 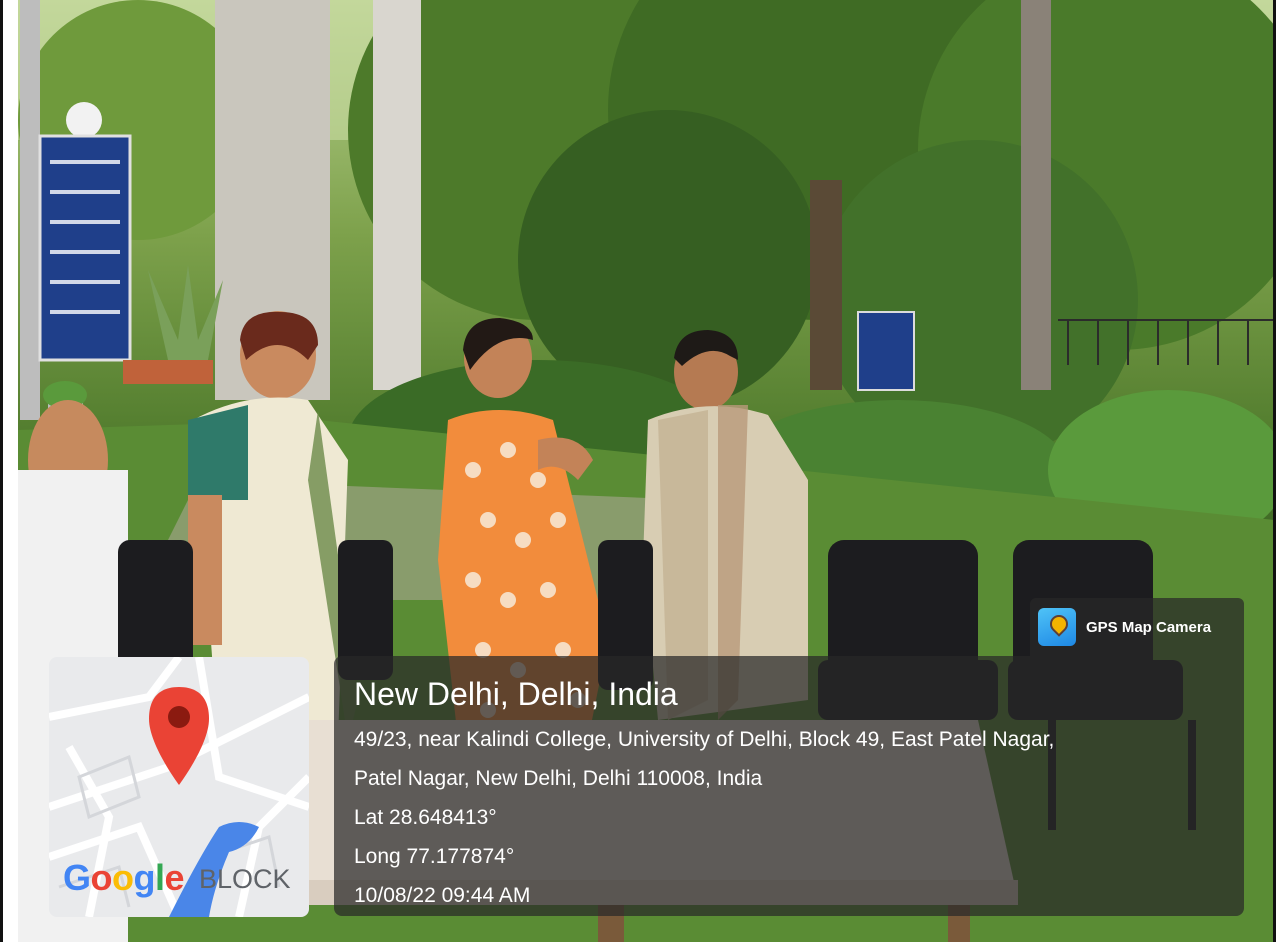 I want to click on stamp-label: GPS Map Camera, so click(x=1149, y=627).